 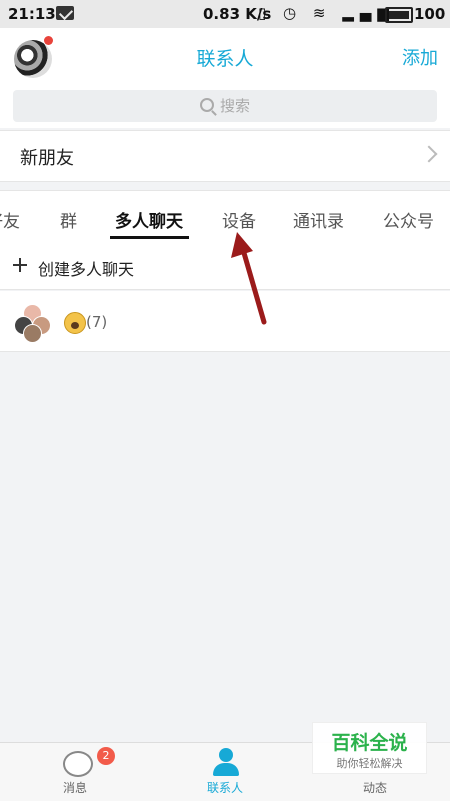 What do you see at coordinates (106, 756) in the screenshot?
I see `unread-badge: 2` at bounding box center [106, 756].